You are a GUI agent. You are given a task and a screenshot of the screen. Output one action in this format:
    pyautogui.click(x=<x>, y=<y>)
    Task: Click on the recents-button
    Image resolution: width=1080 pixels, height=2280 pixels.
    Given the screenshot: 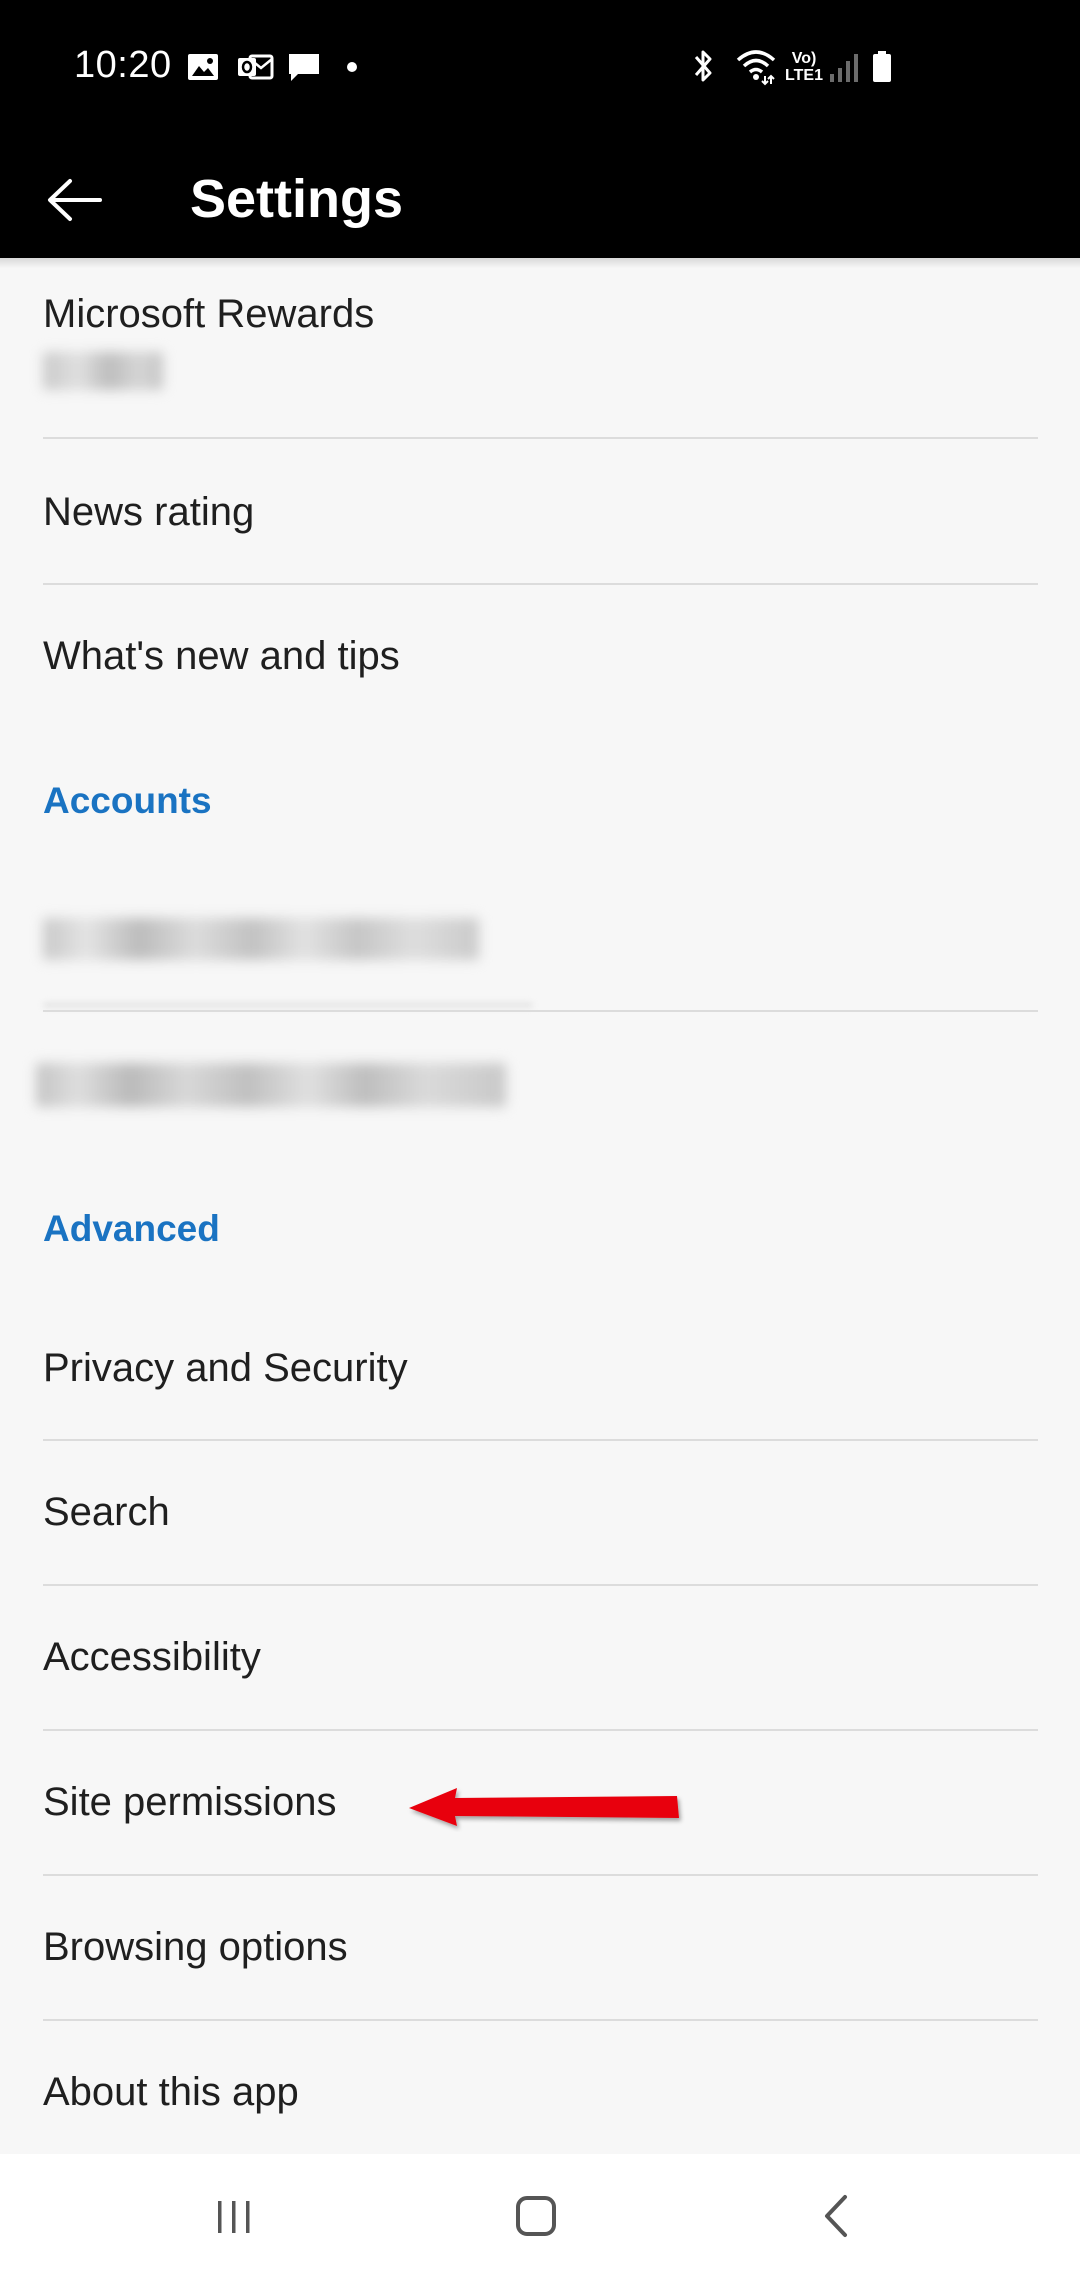 What is the action you would take?
    pyautogui.click(x=234, y=2216)
    